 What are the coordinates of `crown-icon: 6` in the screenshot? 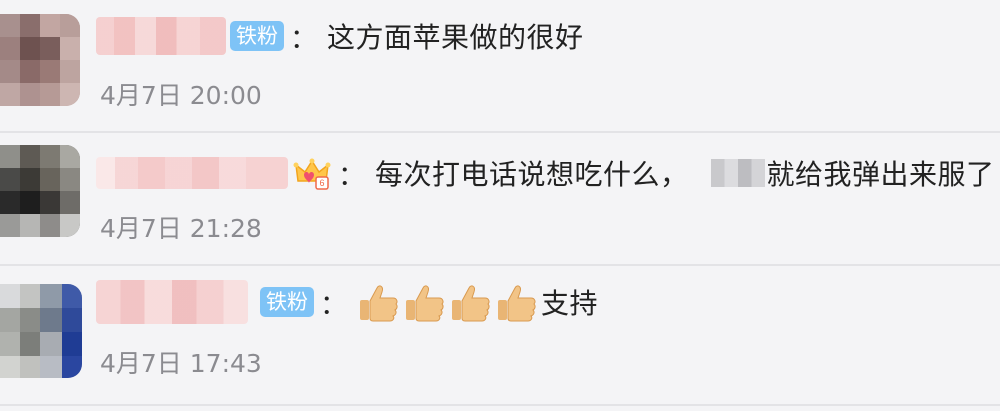 It's located at (312, 173).